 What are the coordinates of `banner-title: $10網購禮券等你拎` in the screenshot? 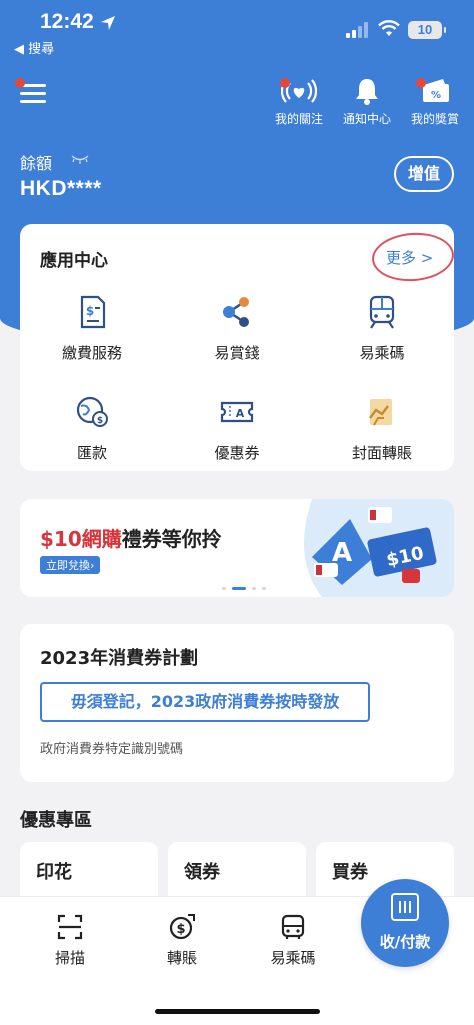 It's located at (131, 537).